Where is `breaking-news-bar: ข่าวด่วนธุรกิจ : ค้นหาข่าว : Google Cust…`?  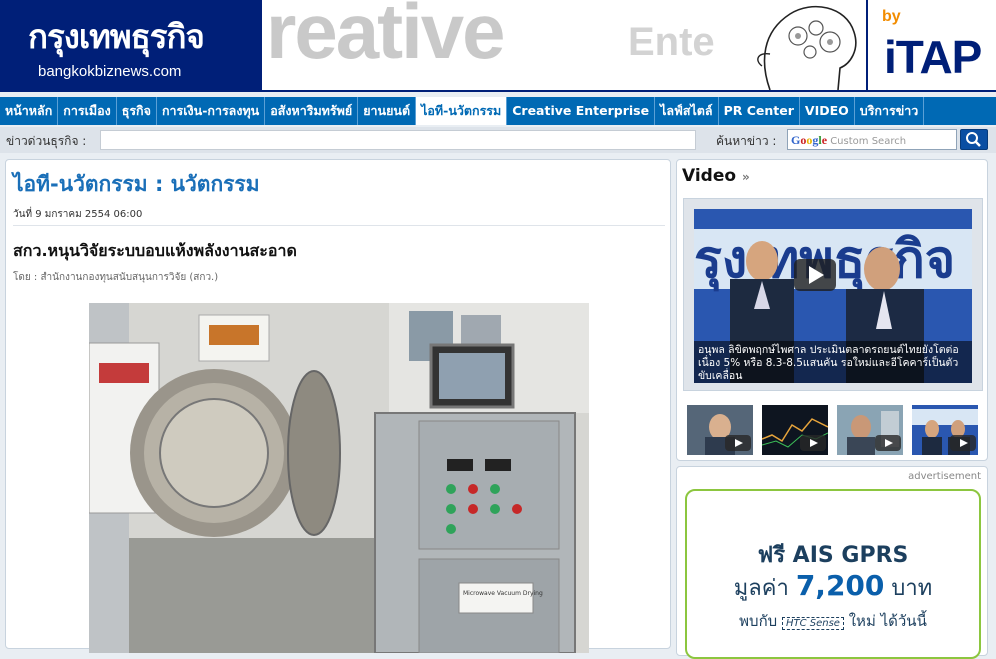 breaking-news-bar: ข่าวด่วนธุรกิจ : ค้นหาข่าว : Google Cust… is located at coordinates (498, 140).